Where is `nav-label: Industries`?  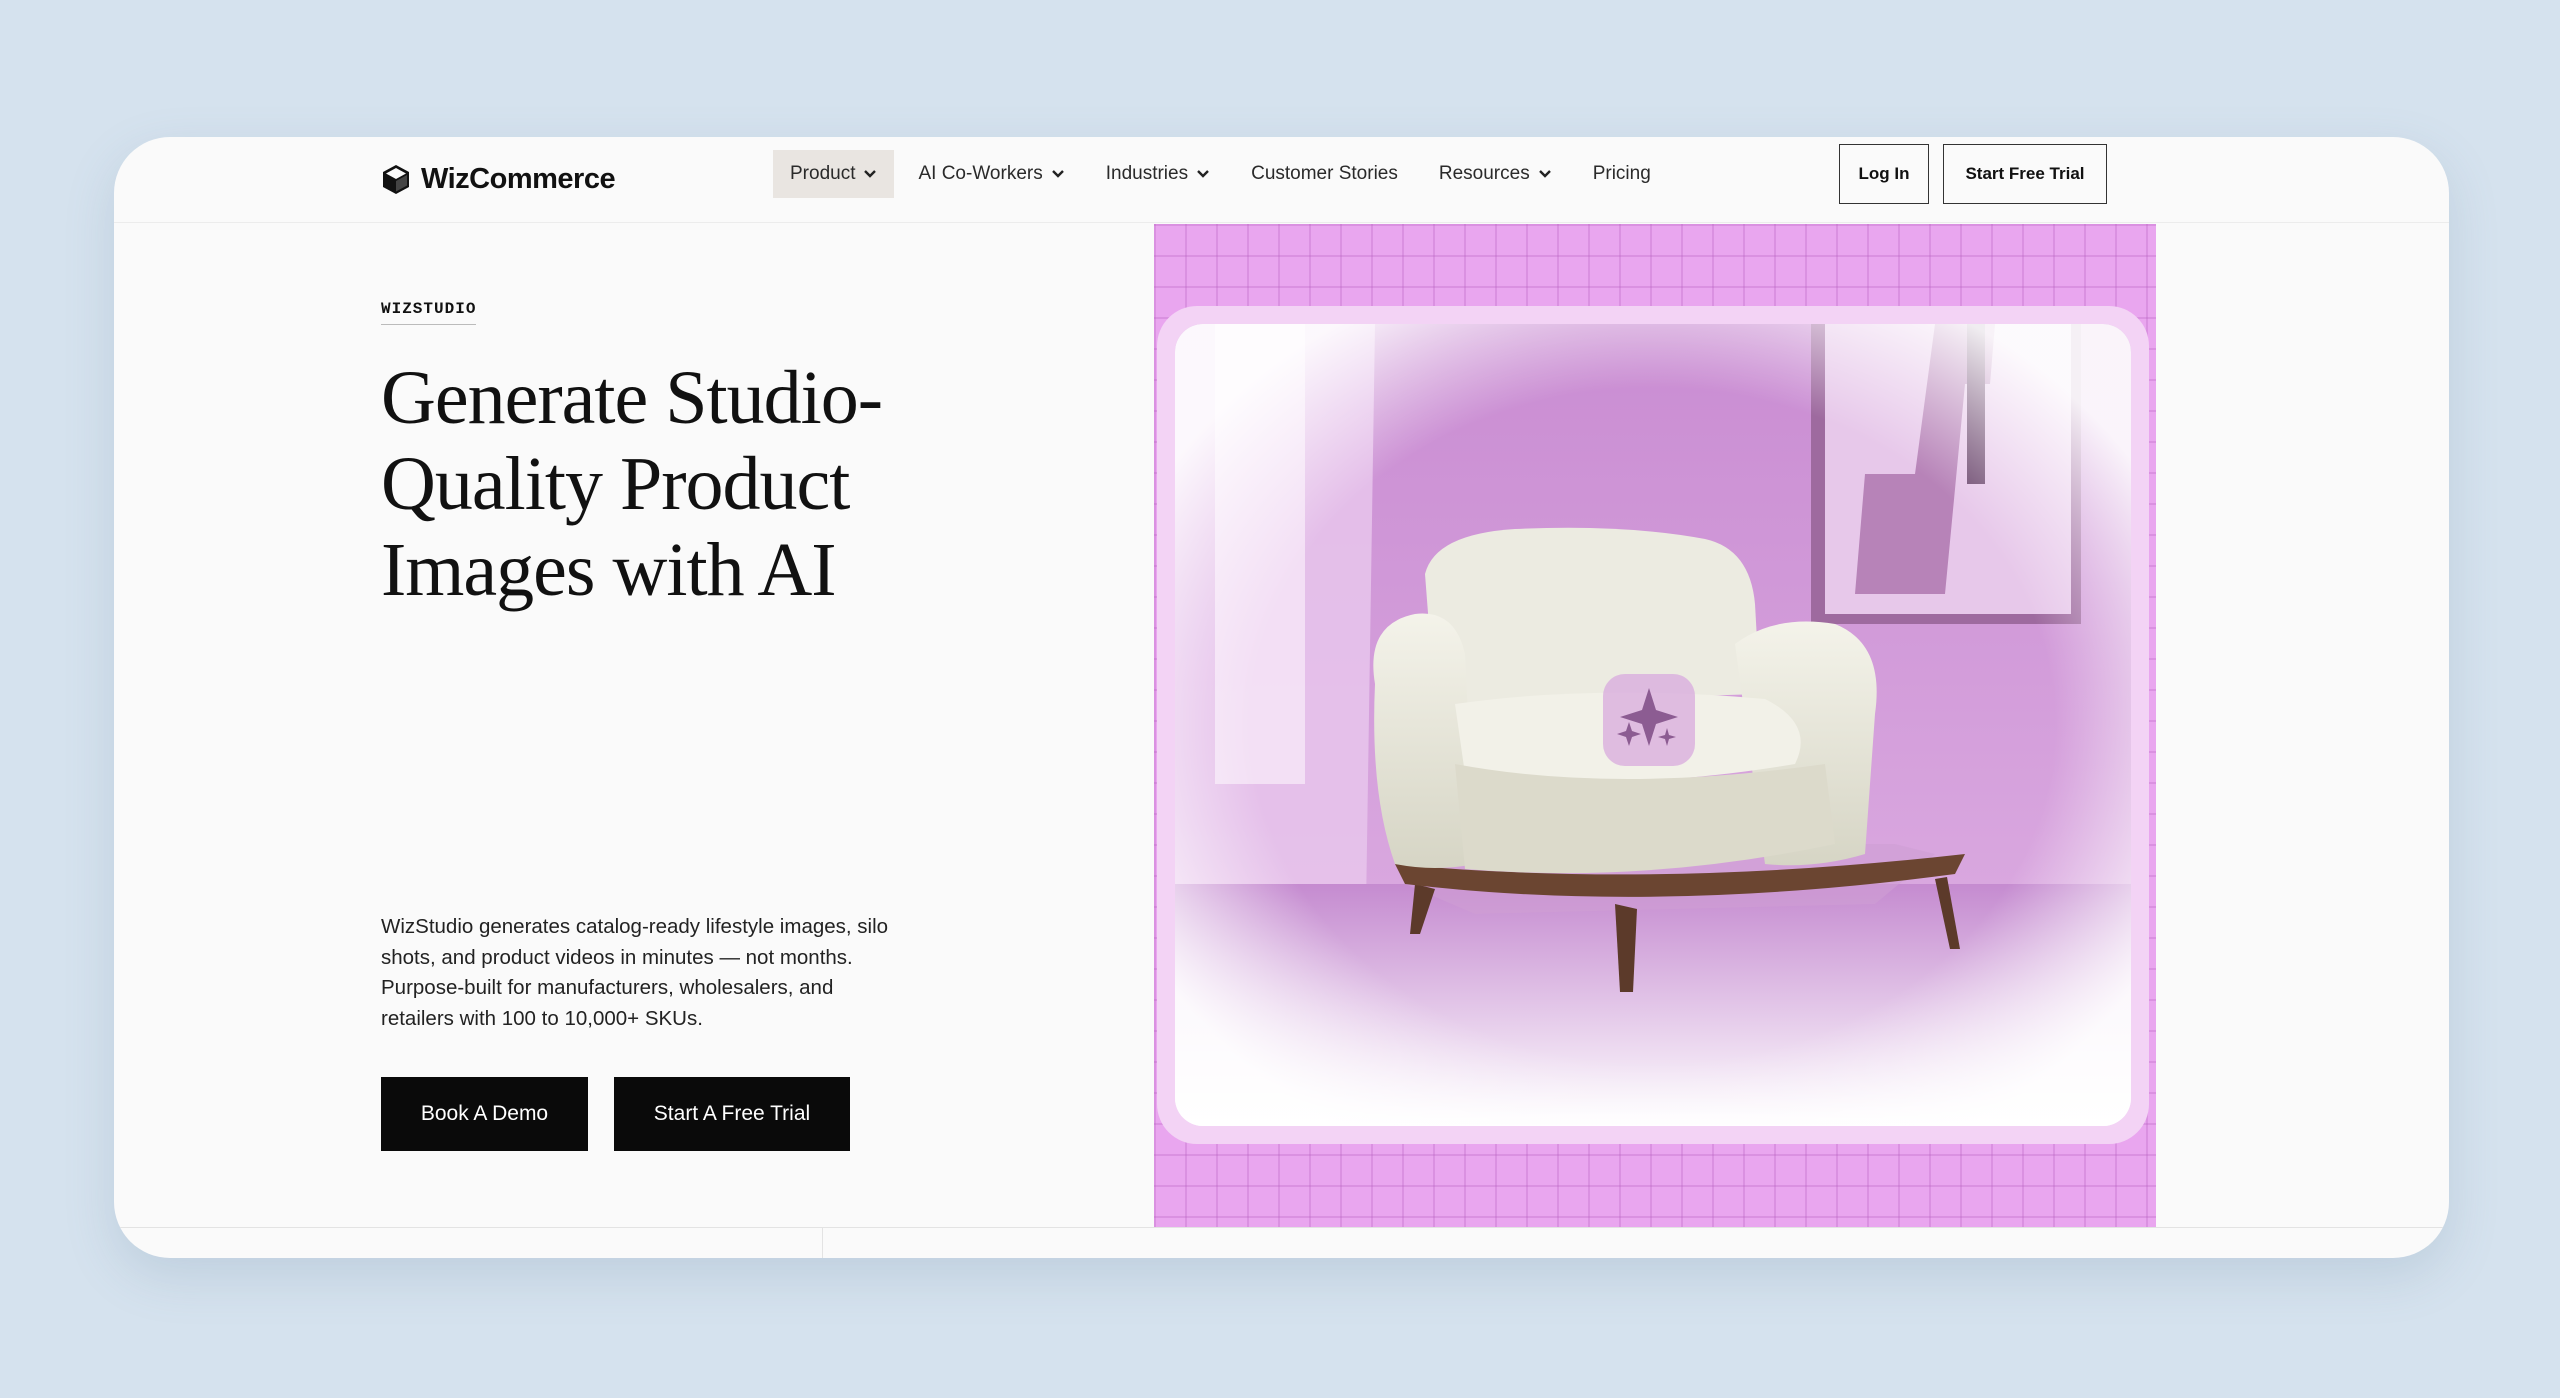
nav-label: Industries is located at coordinates (1147, 173).